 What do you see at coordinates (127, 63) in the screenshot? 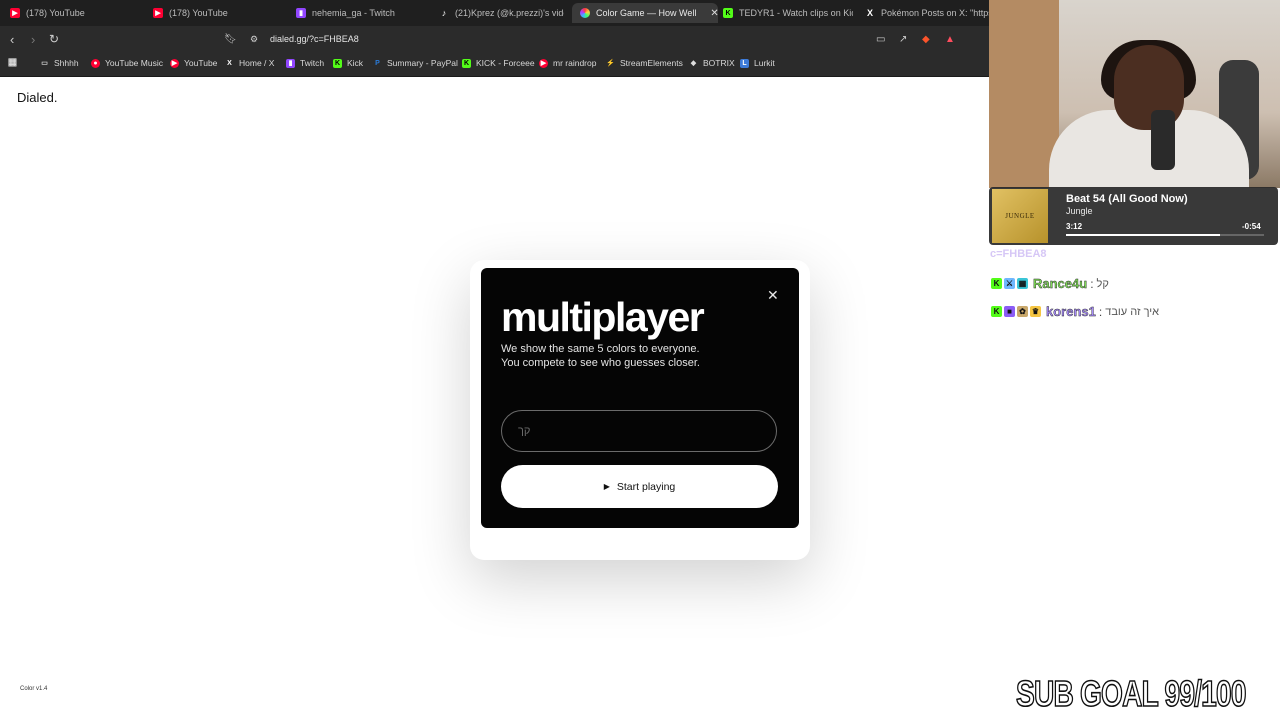
I see `bookmark-youtube-music: ● YouTube Music` at bounding box center [127, 63].